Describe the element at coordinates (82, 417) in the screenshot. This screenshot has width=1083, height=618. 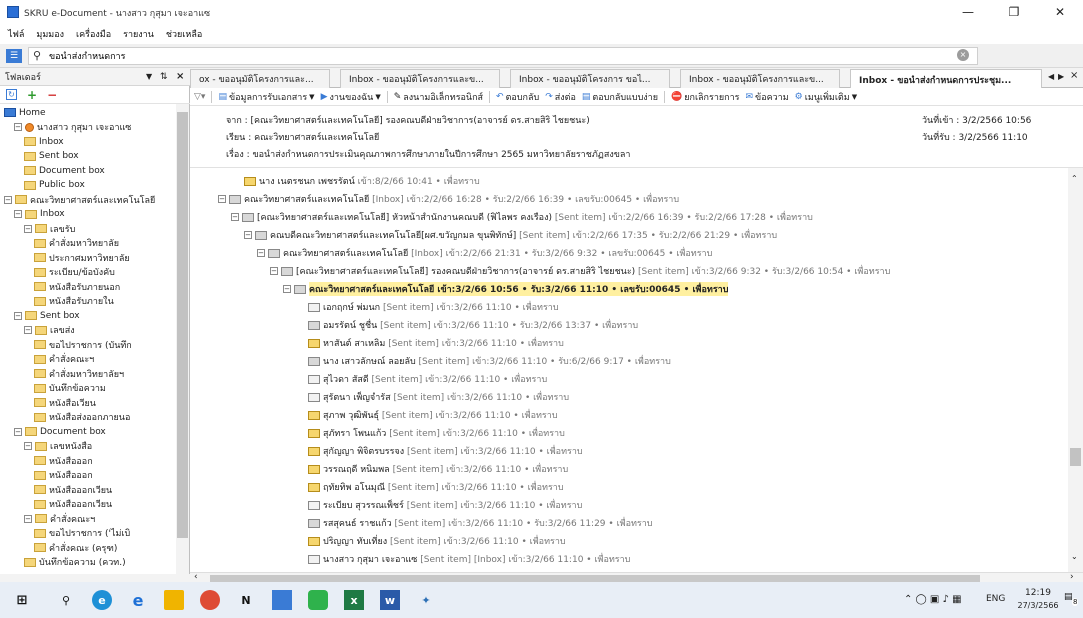
I see `folder-tree-item: หนังสือส่งออกภายนอ` at that location.